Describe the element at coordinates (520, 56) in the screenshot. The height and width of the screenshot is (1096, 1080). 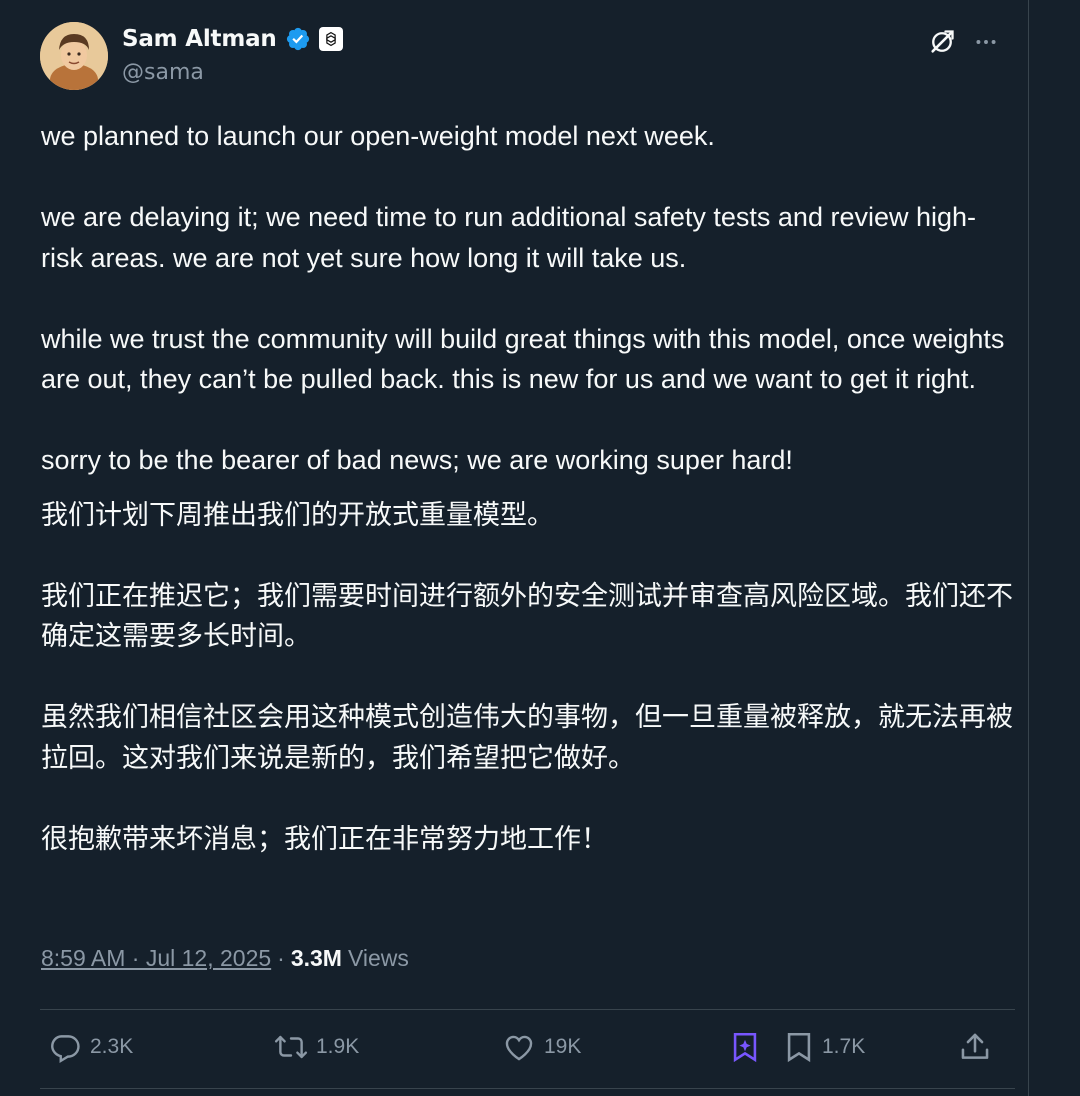
I see `post-header: Sam Altman @sama` at that location.